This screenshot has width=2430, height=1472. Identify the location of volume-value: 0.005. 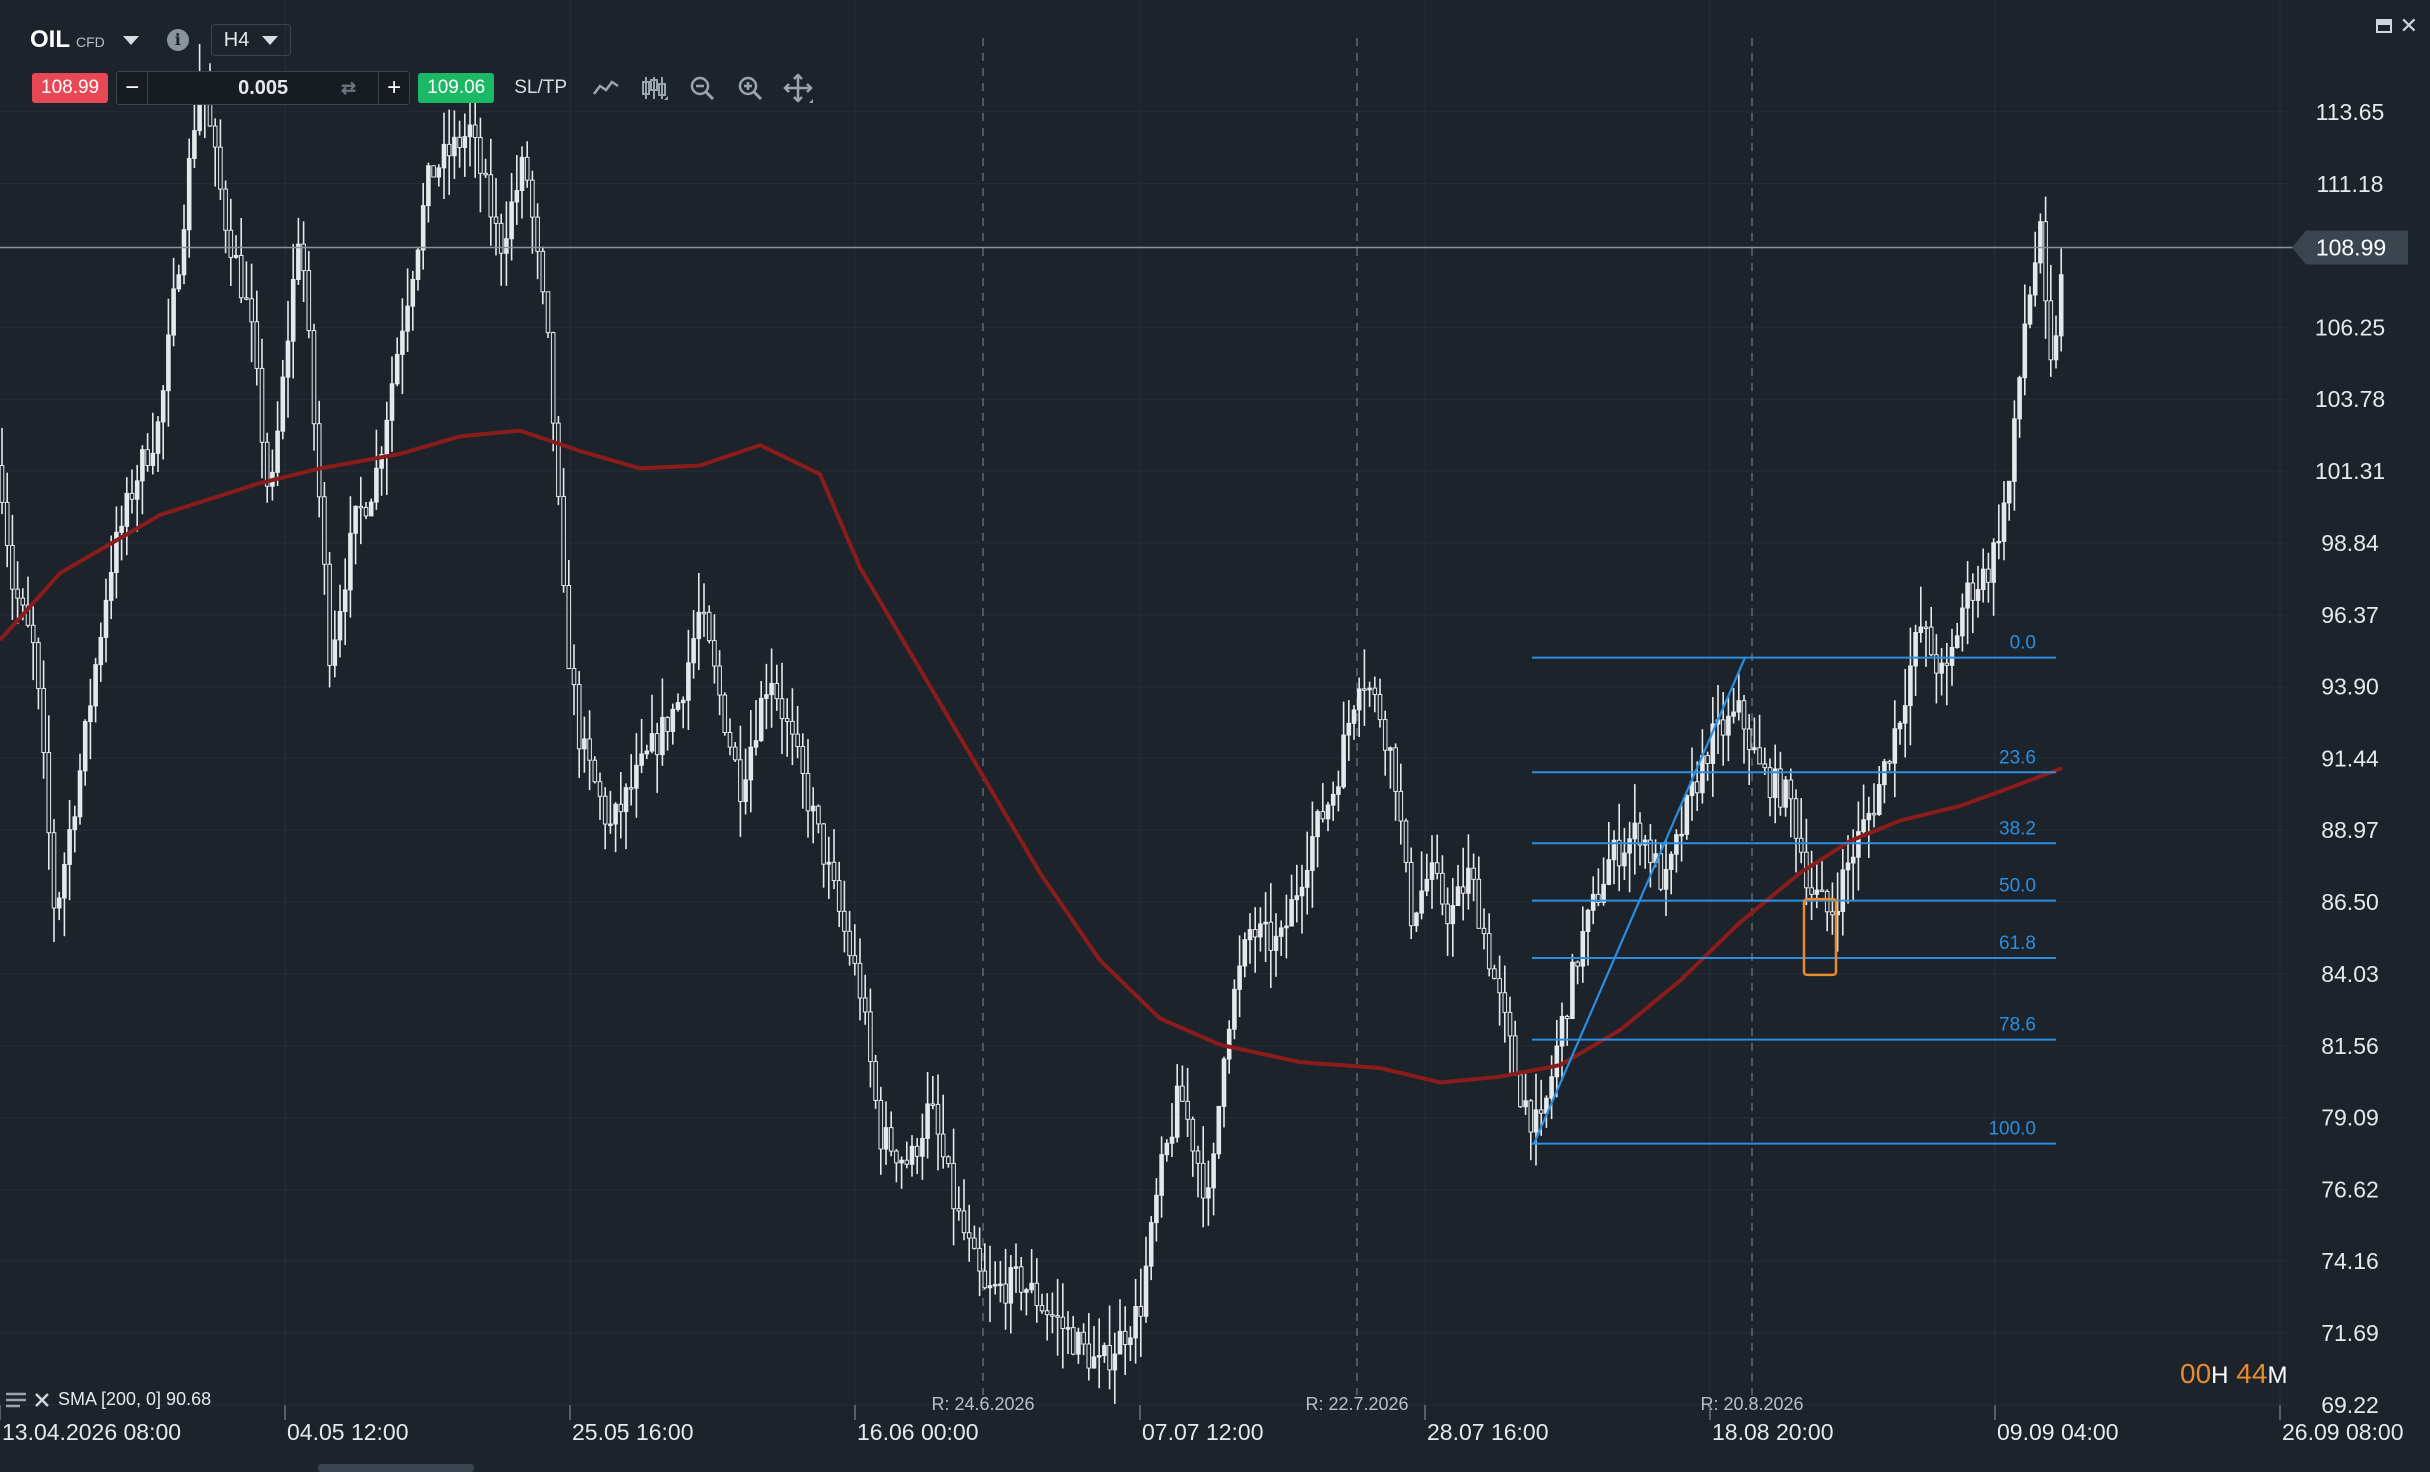
(263, 88).